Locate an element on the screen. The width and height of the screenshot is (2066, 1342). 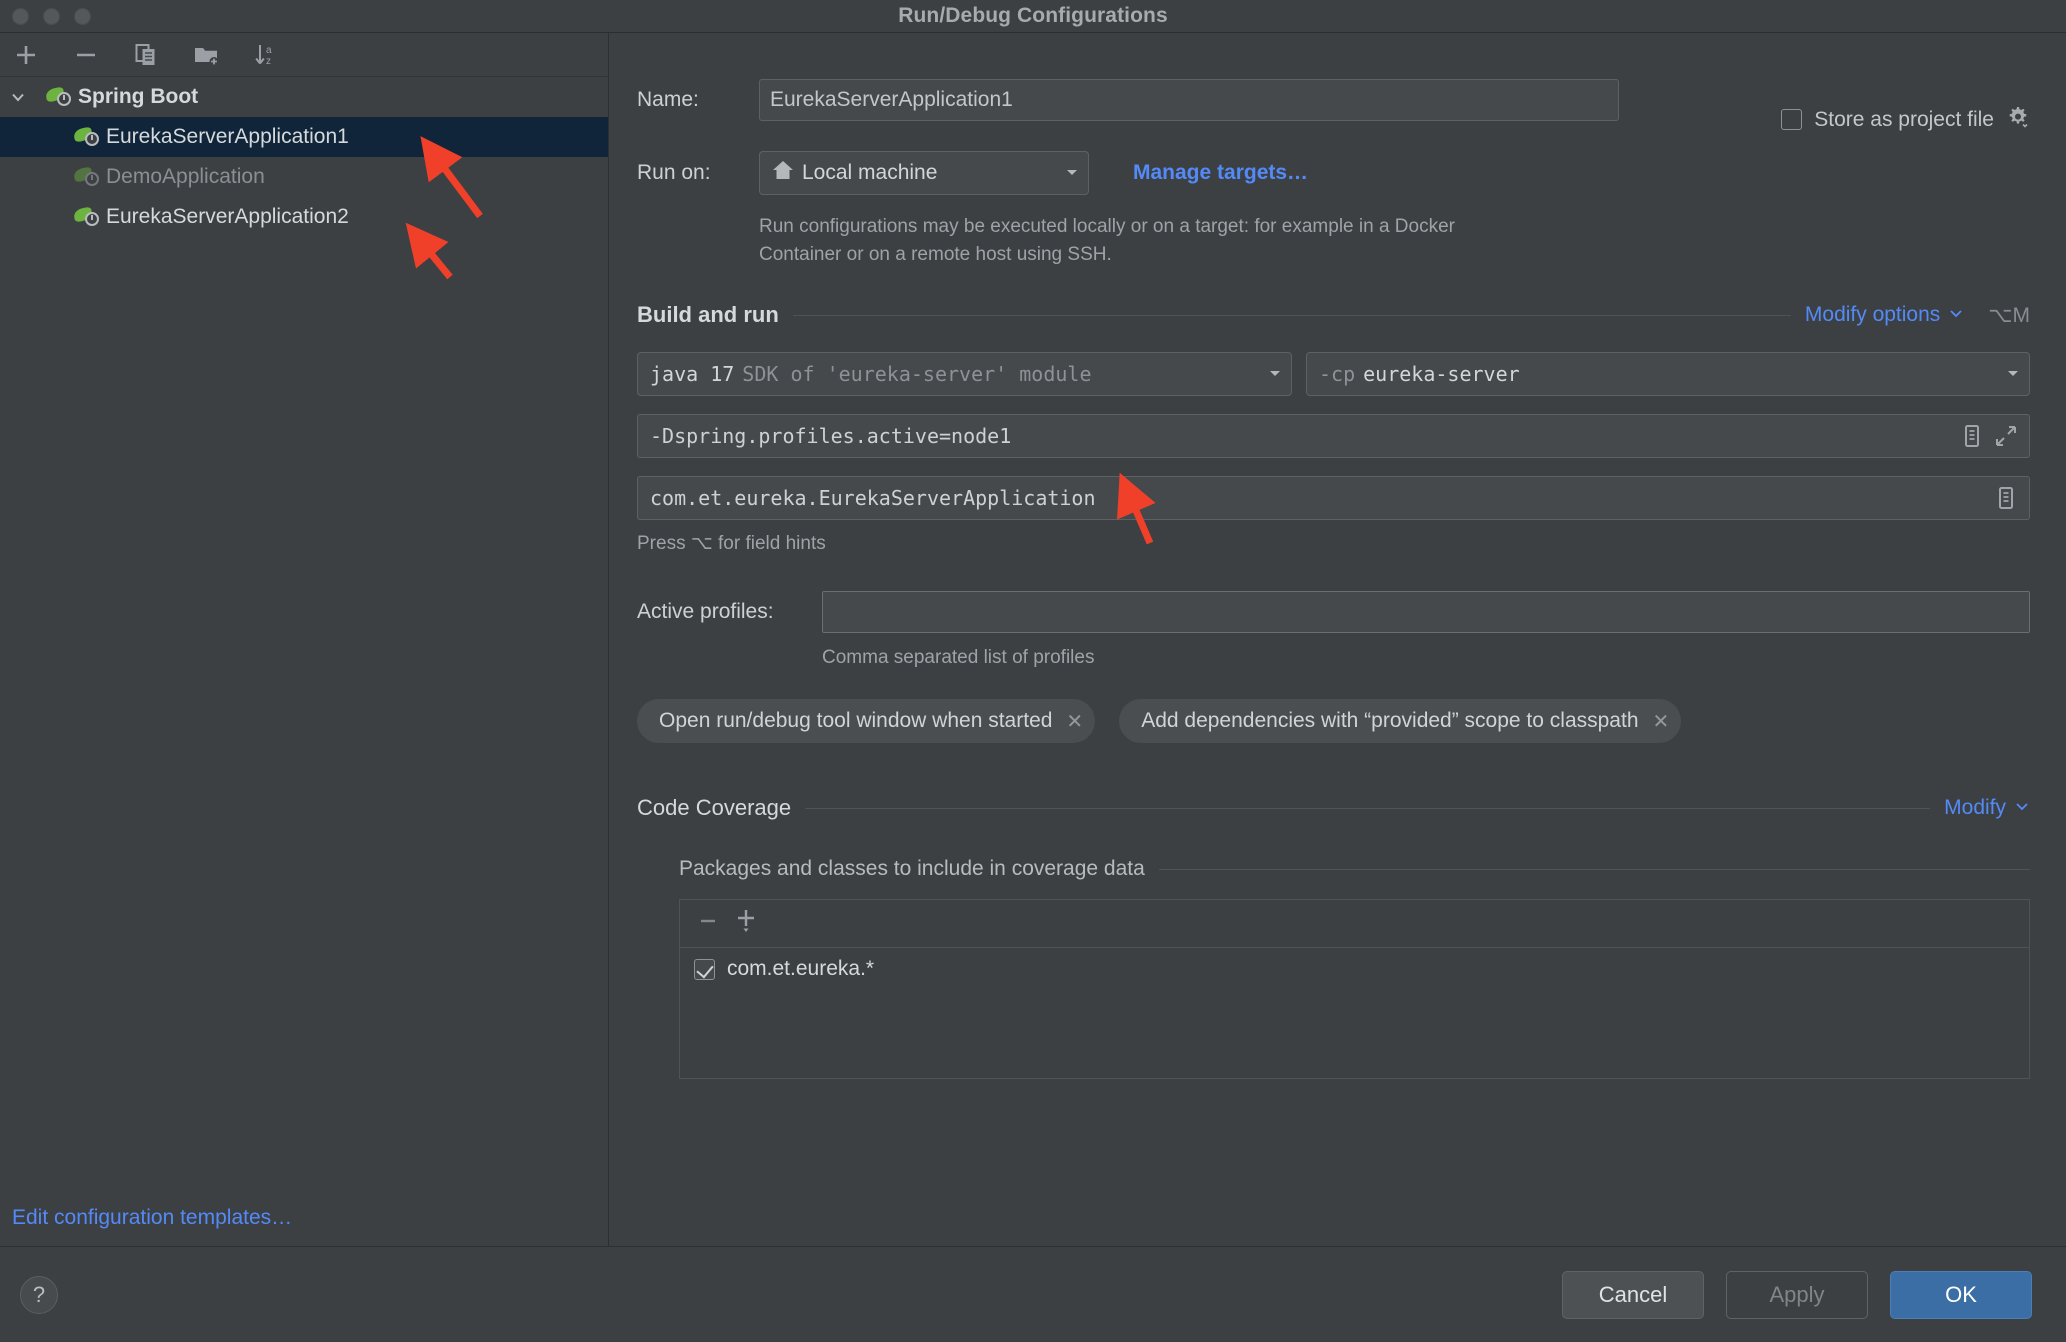
chip-label: Open run/debug tool window when started is located at coordinates (856, 721).